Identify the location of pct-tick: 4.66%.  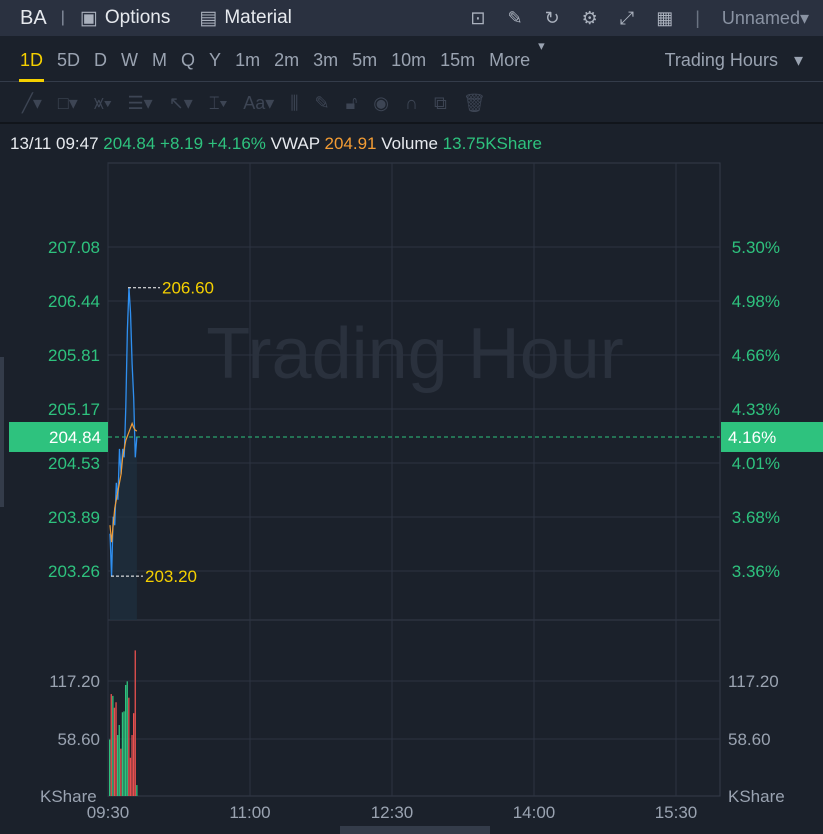
(756, 355).